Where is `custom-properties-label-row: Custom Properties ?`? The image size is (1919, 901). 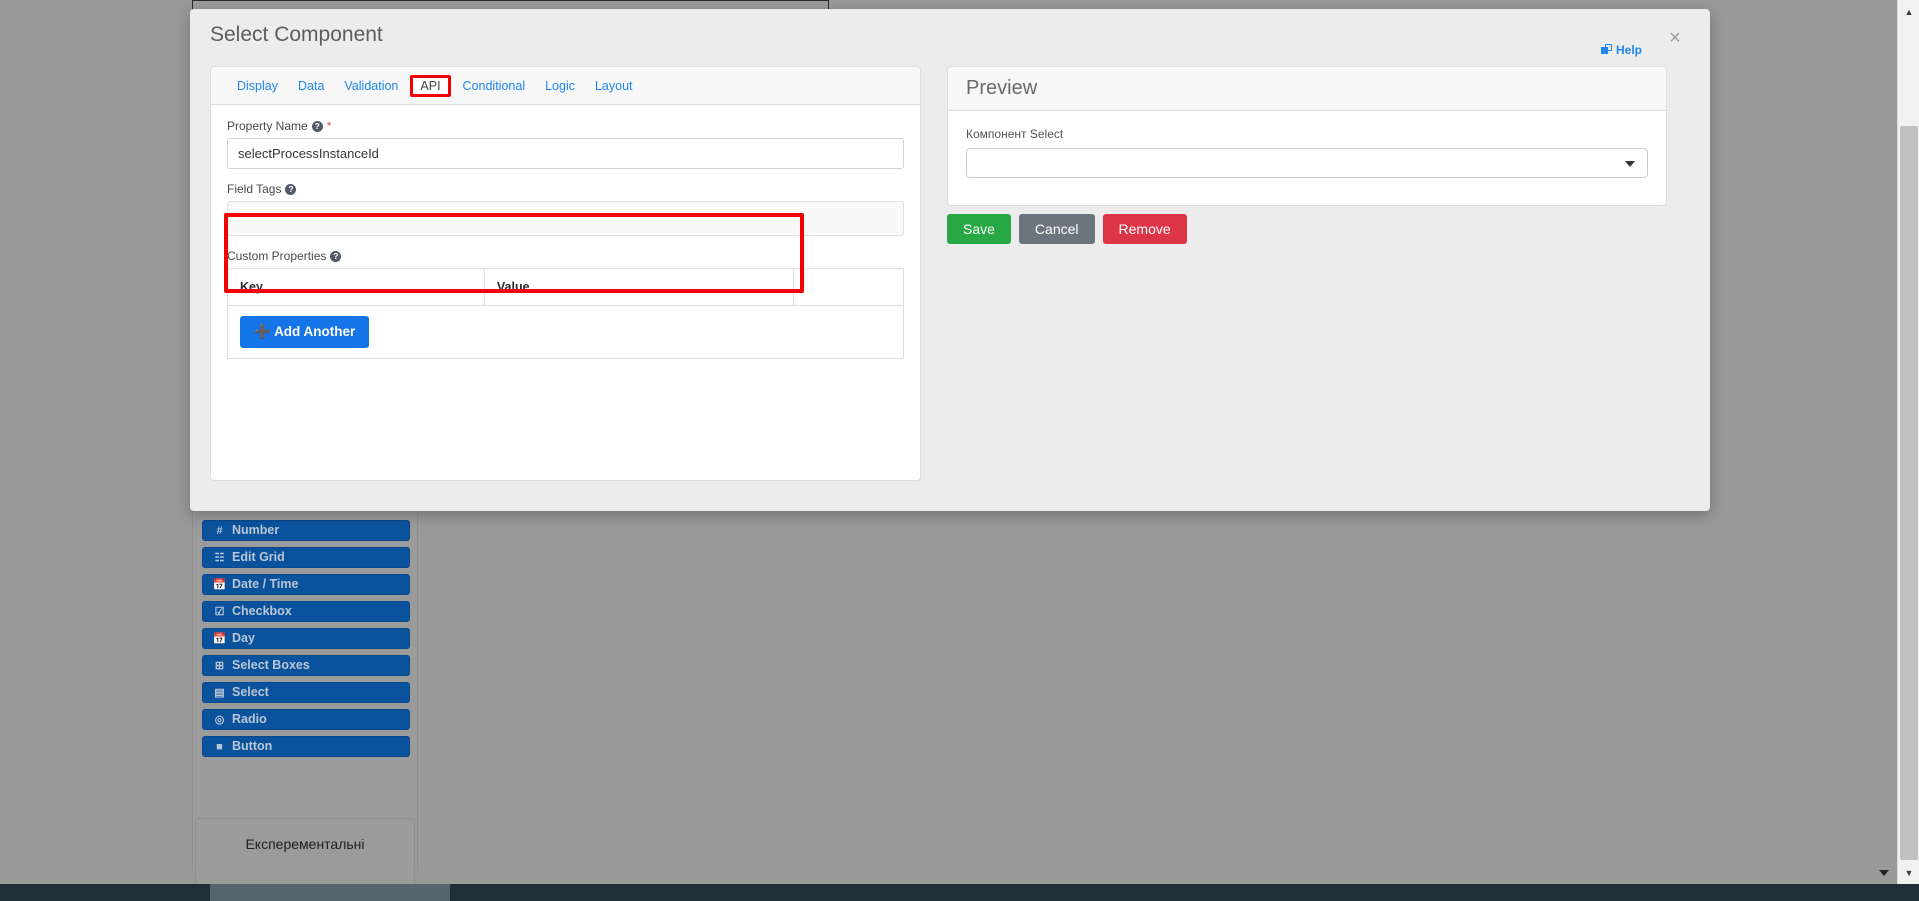 custom-properties-label-row: Custom Properties ? is located at coordinates (565, 256).